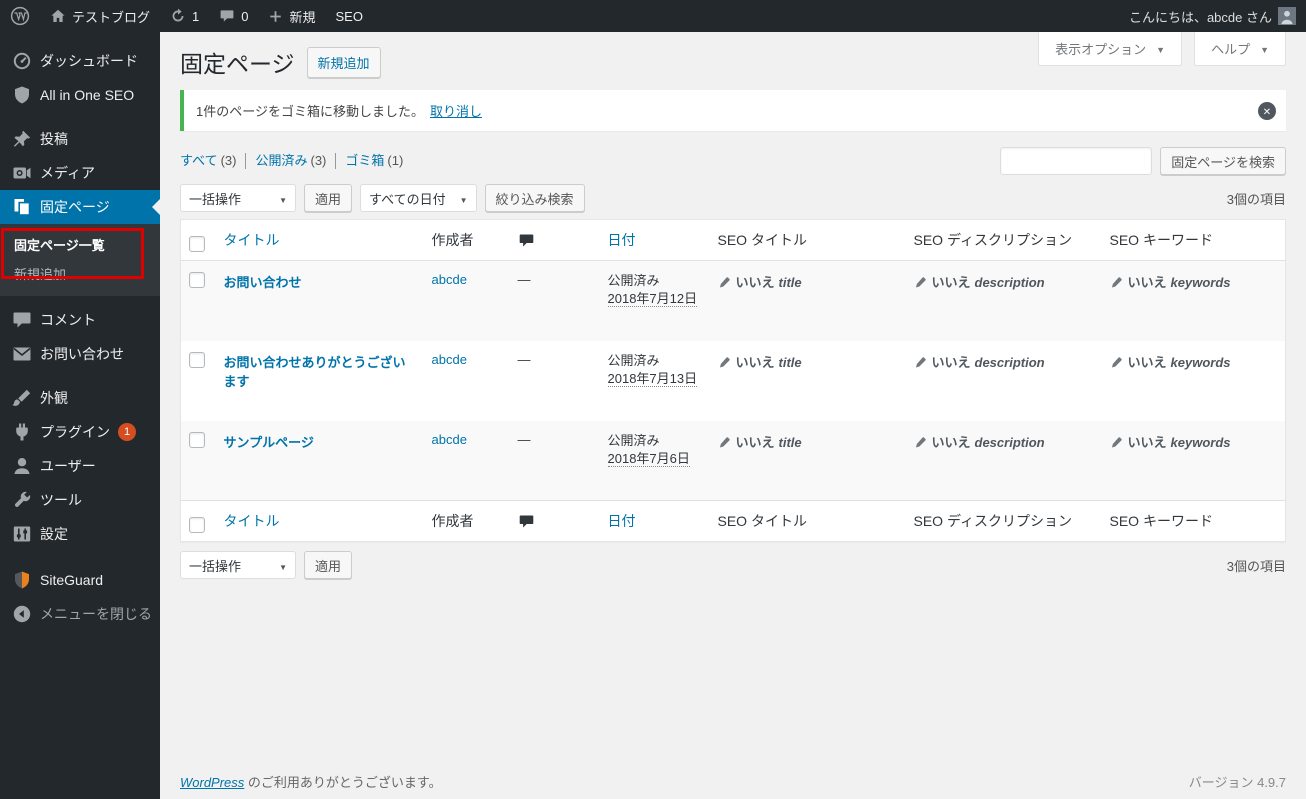 This screenshot has height=799, width=1306. What do you see at coordinates (184, 16) in the screenshot?
I see `updates-menu: 1` at bounding box center [184, 16].